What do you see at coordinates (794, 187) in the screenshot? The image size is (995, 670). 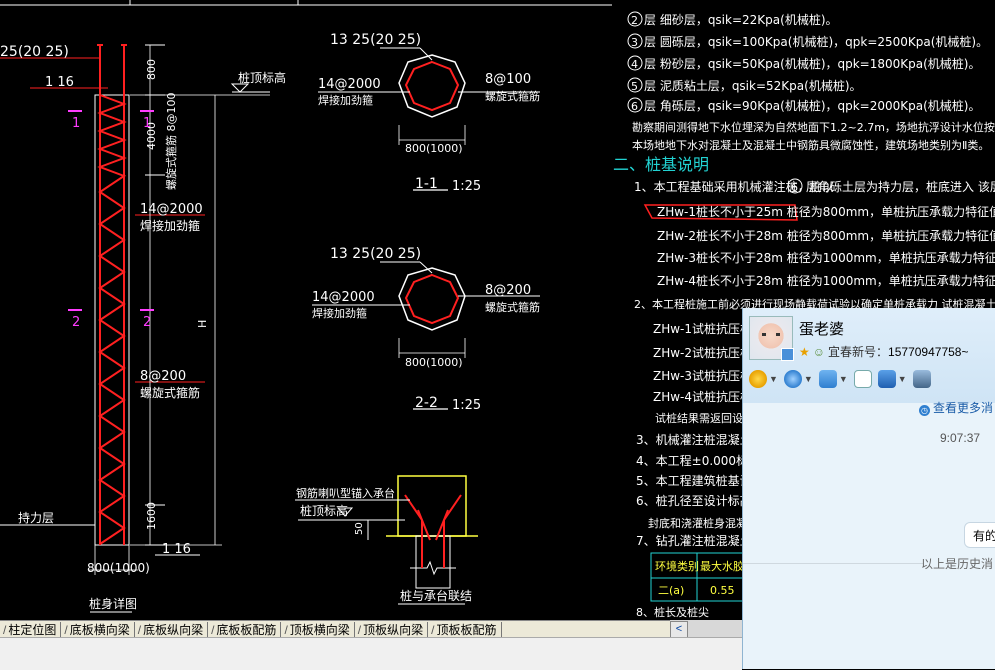 I see `note-1-layer: 6` at bounding box center [794, 187].